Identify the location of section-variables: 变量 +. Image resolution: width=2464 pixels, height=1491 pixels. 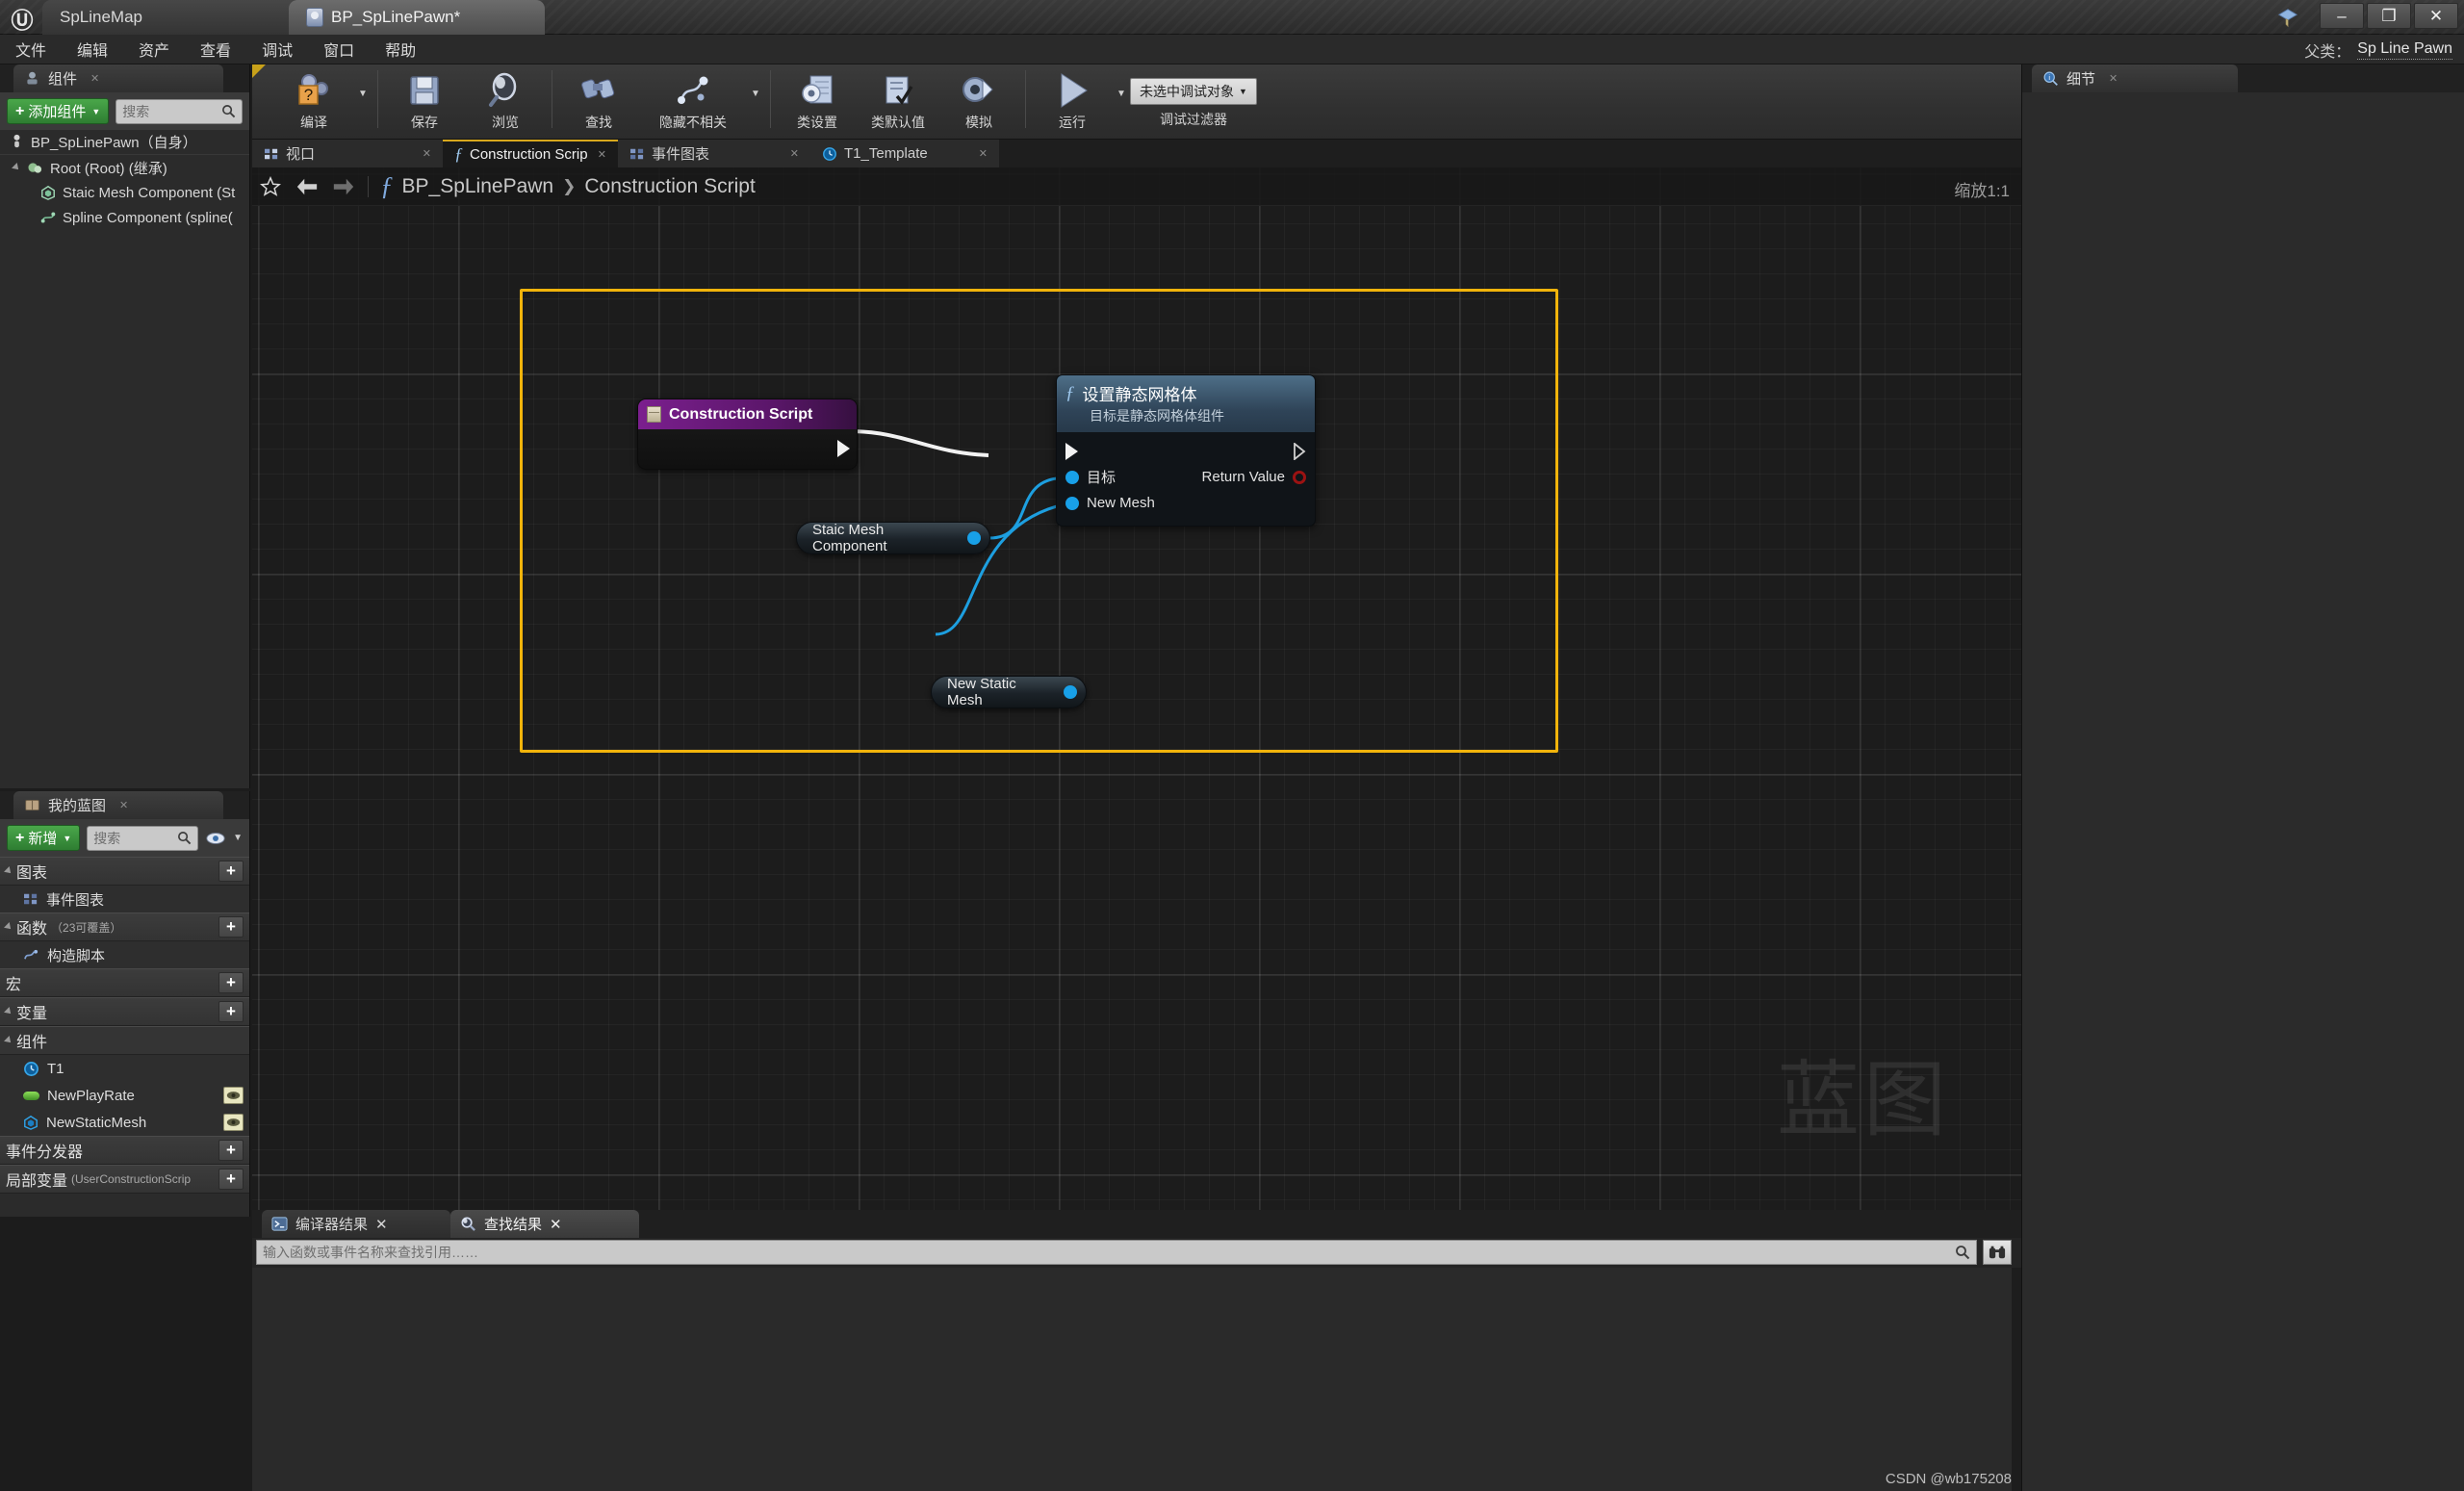
(124, 1011).